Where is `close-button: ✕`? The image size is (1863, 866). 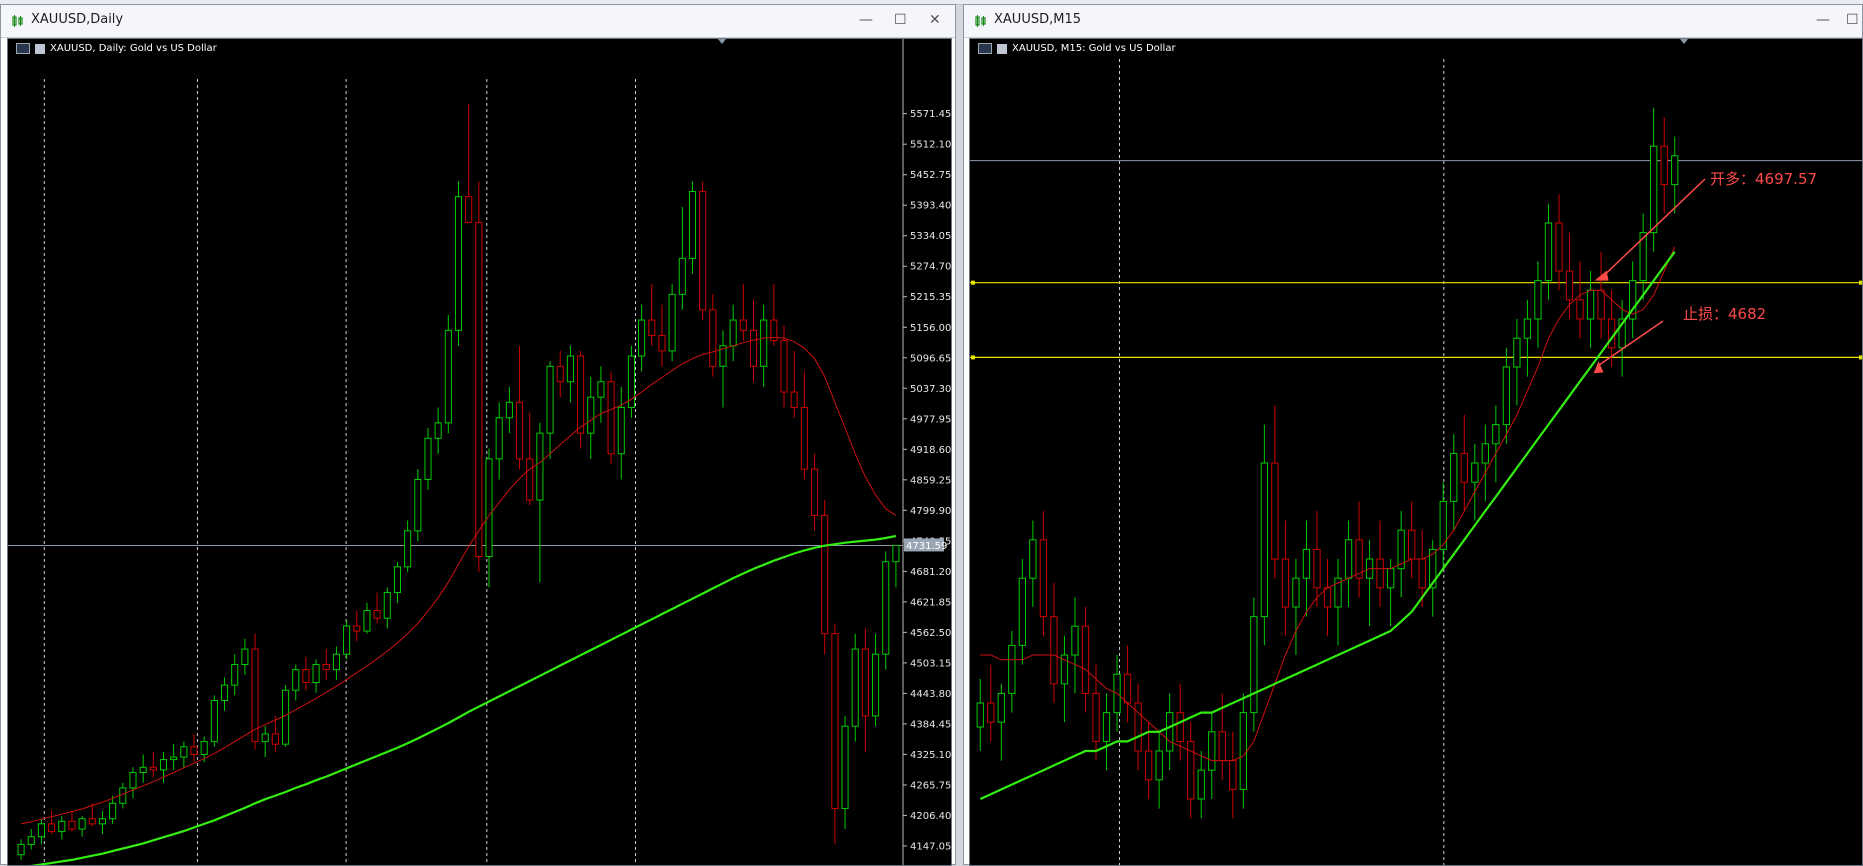 close-button: ✕ is located at coordinates (935, 20).